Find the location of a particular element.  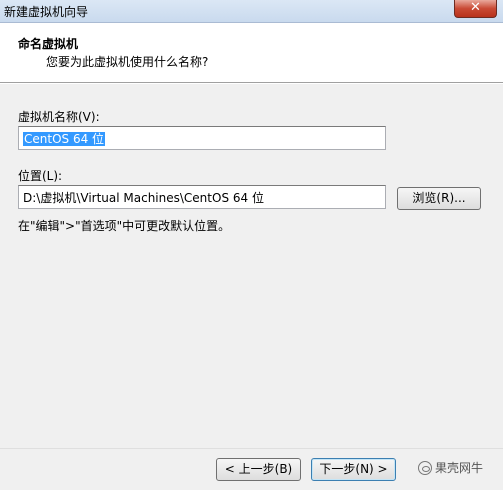

location-hint: 在"编辑">"首选项"中可更改默认位置。 is located at coordinates (124, 226).